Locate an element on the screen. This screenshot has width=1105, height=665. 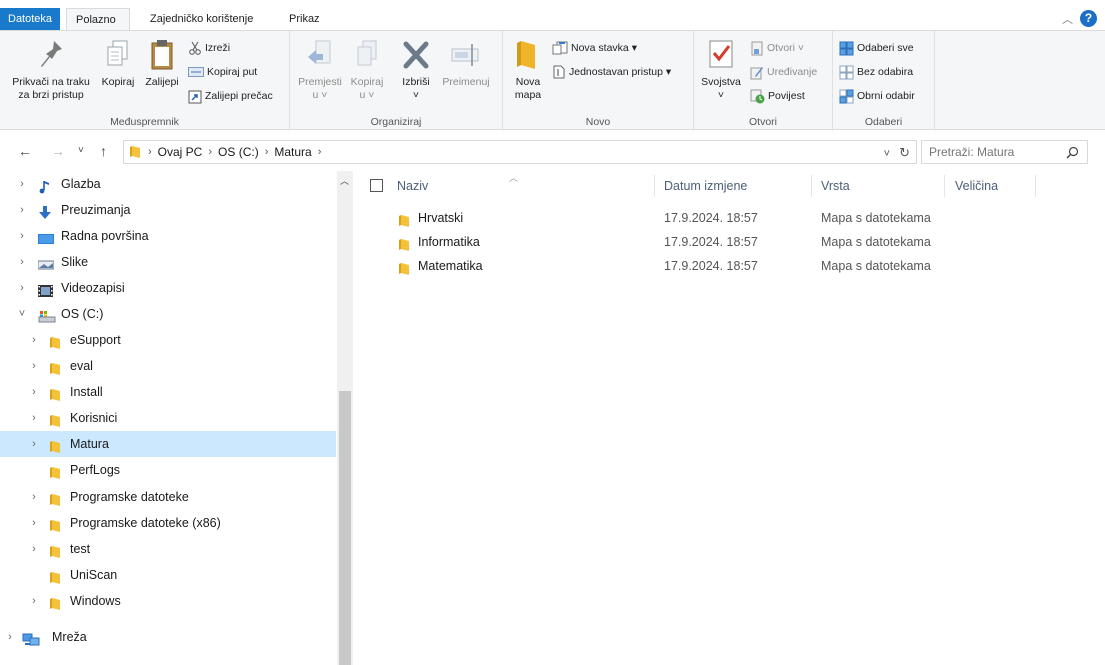
nav-item: › eval is located at coordinates (168, 366).